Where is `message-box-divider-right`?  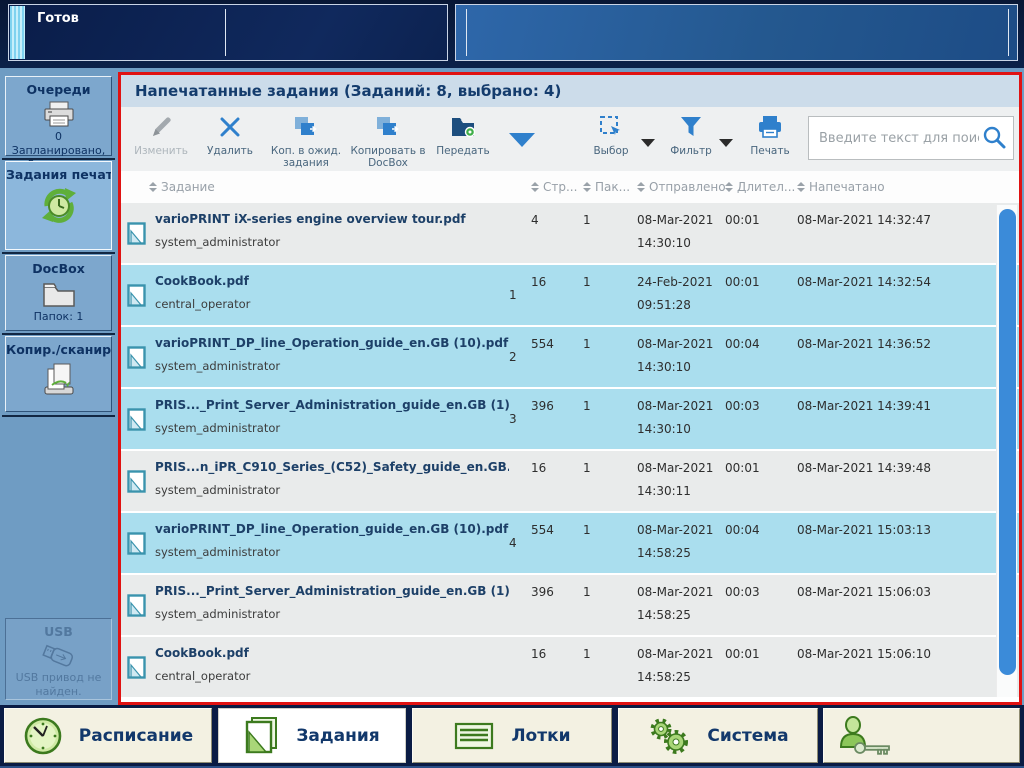 message-box-divider-right is located at coordinates (1008, 32).